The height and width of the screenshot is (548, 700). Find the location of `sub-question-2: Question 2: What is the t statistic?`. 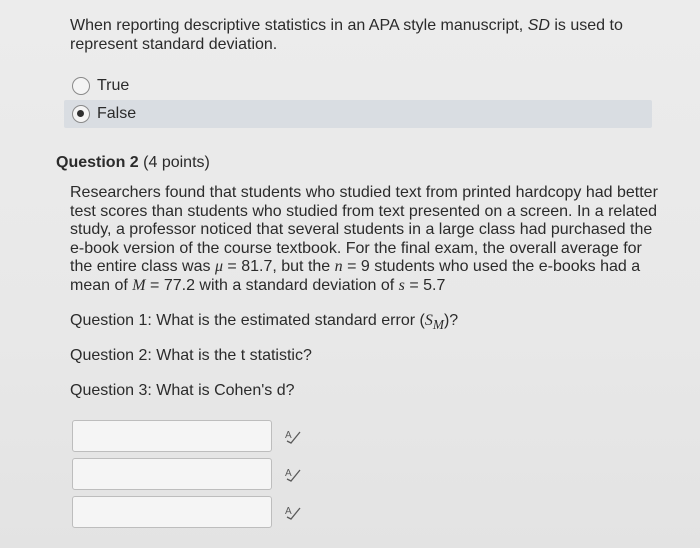

sub-question-2: Question 2: What is the t statistic? is located at coordinates (191, 355).